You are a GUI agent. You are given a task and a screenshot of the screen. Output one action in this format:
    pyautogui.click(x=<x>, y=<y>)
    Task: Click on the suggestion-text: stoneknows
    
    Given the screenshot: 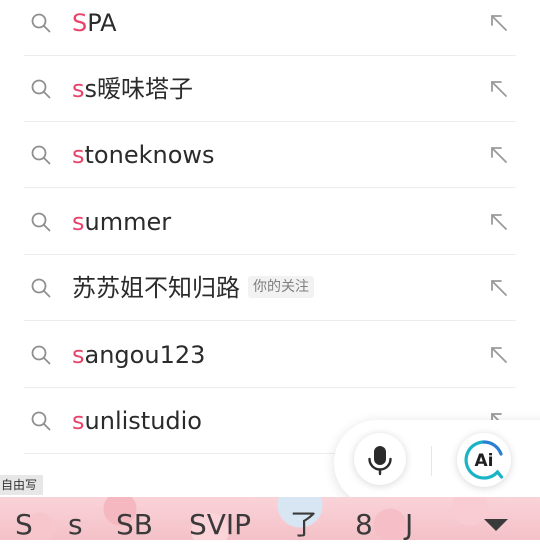 What is the action you would take?
    pyautogui.click(x=143, y=155)
    